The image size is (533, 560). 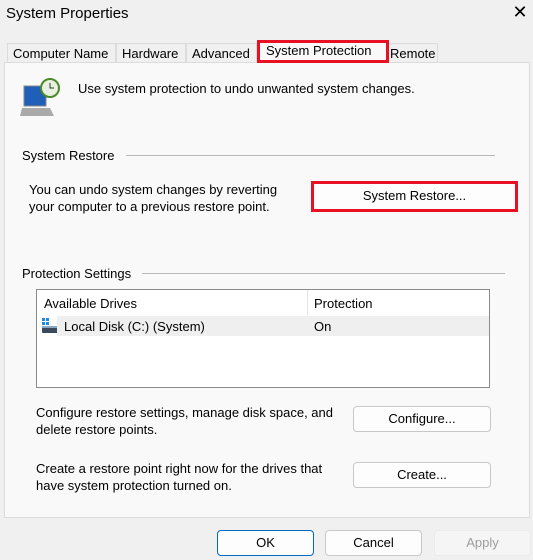 I want to click on tab-advanced: Advanced, so click(x=221, y=53).